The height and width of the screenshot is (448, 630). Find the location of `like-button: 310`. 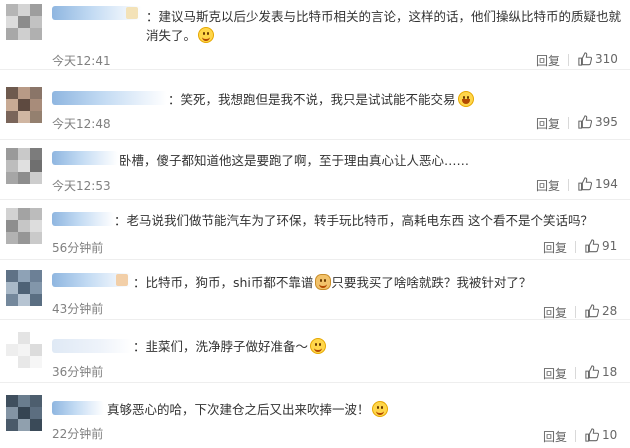

like-button: 310 is located at coordinates (598, 59).